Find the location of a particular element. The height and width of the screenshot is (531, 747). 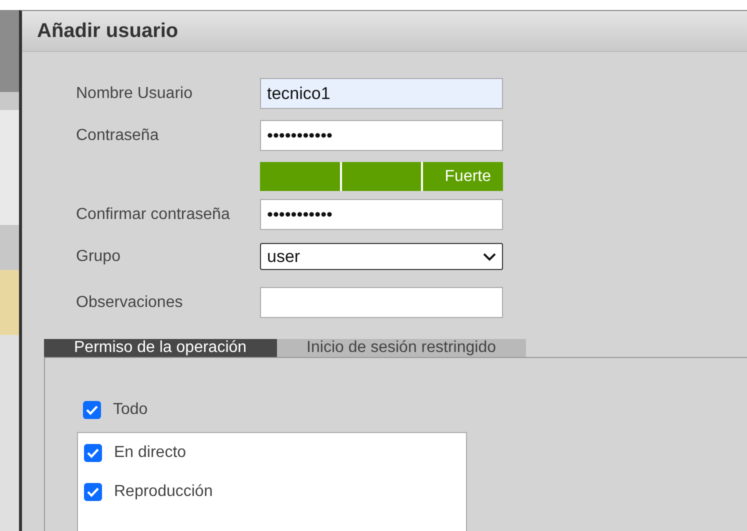

checkbox-label: Todo is located at coordinates (130, 410).